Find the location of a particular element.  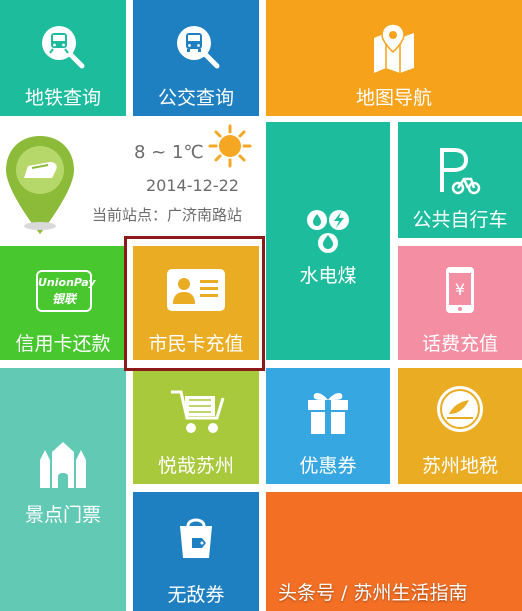

tile-wudi: 无敌券 is located at coordinates (196, 551).